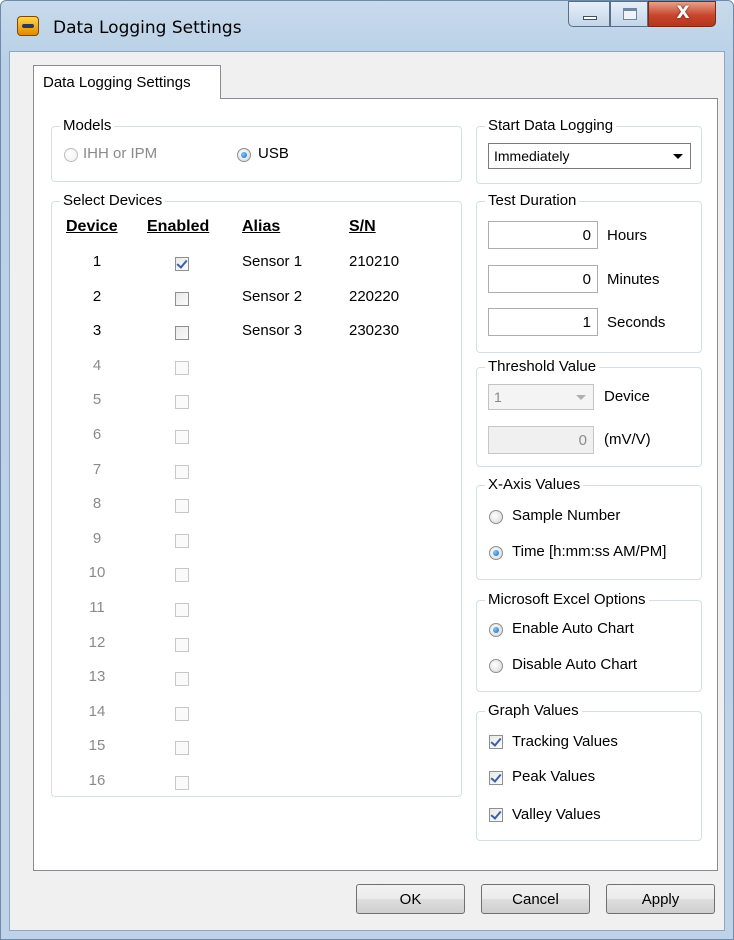  What do you see at coordinates (627, 235) in the screenshot?
I see `hours-unit: Hours` at bounding box center [627, 235].